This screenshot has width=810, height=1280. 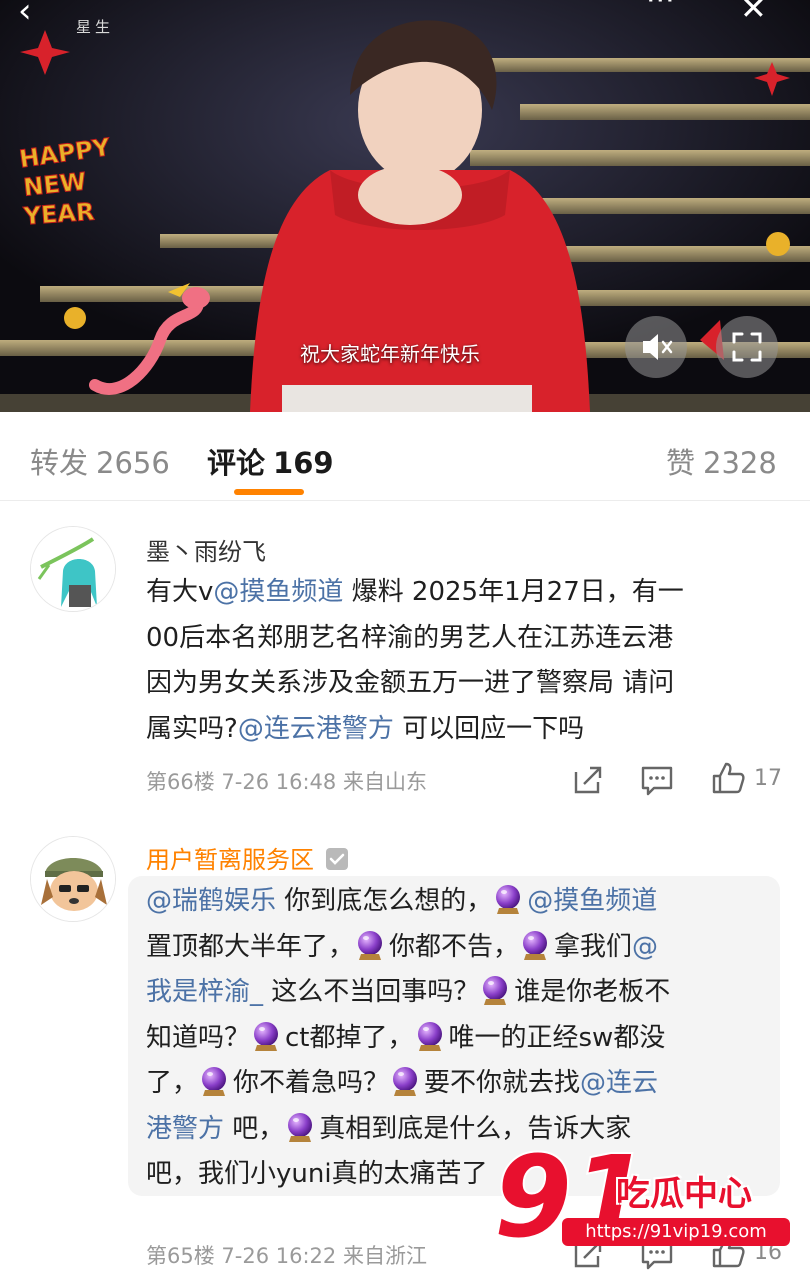 What do you see at coordinates (192, 728) in the screenshot?
I see `comment-text-segment: 属实吗?` at bounding box center [192, 728].